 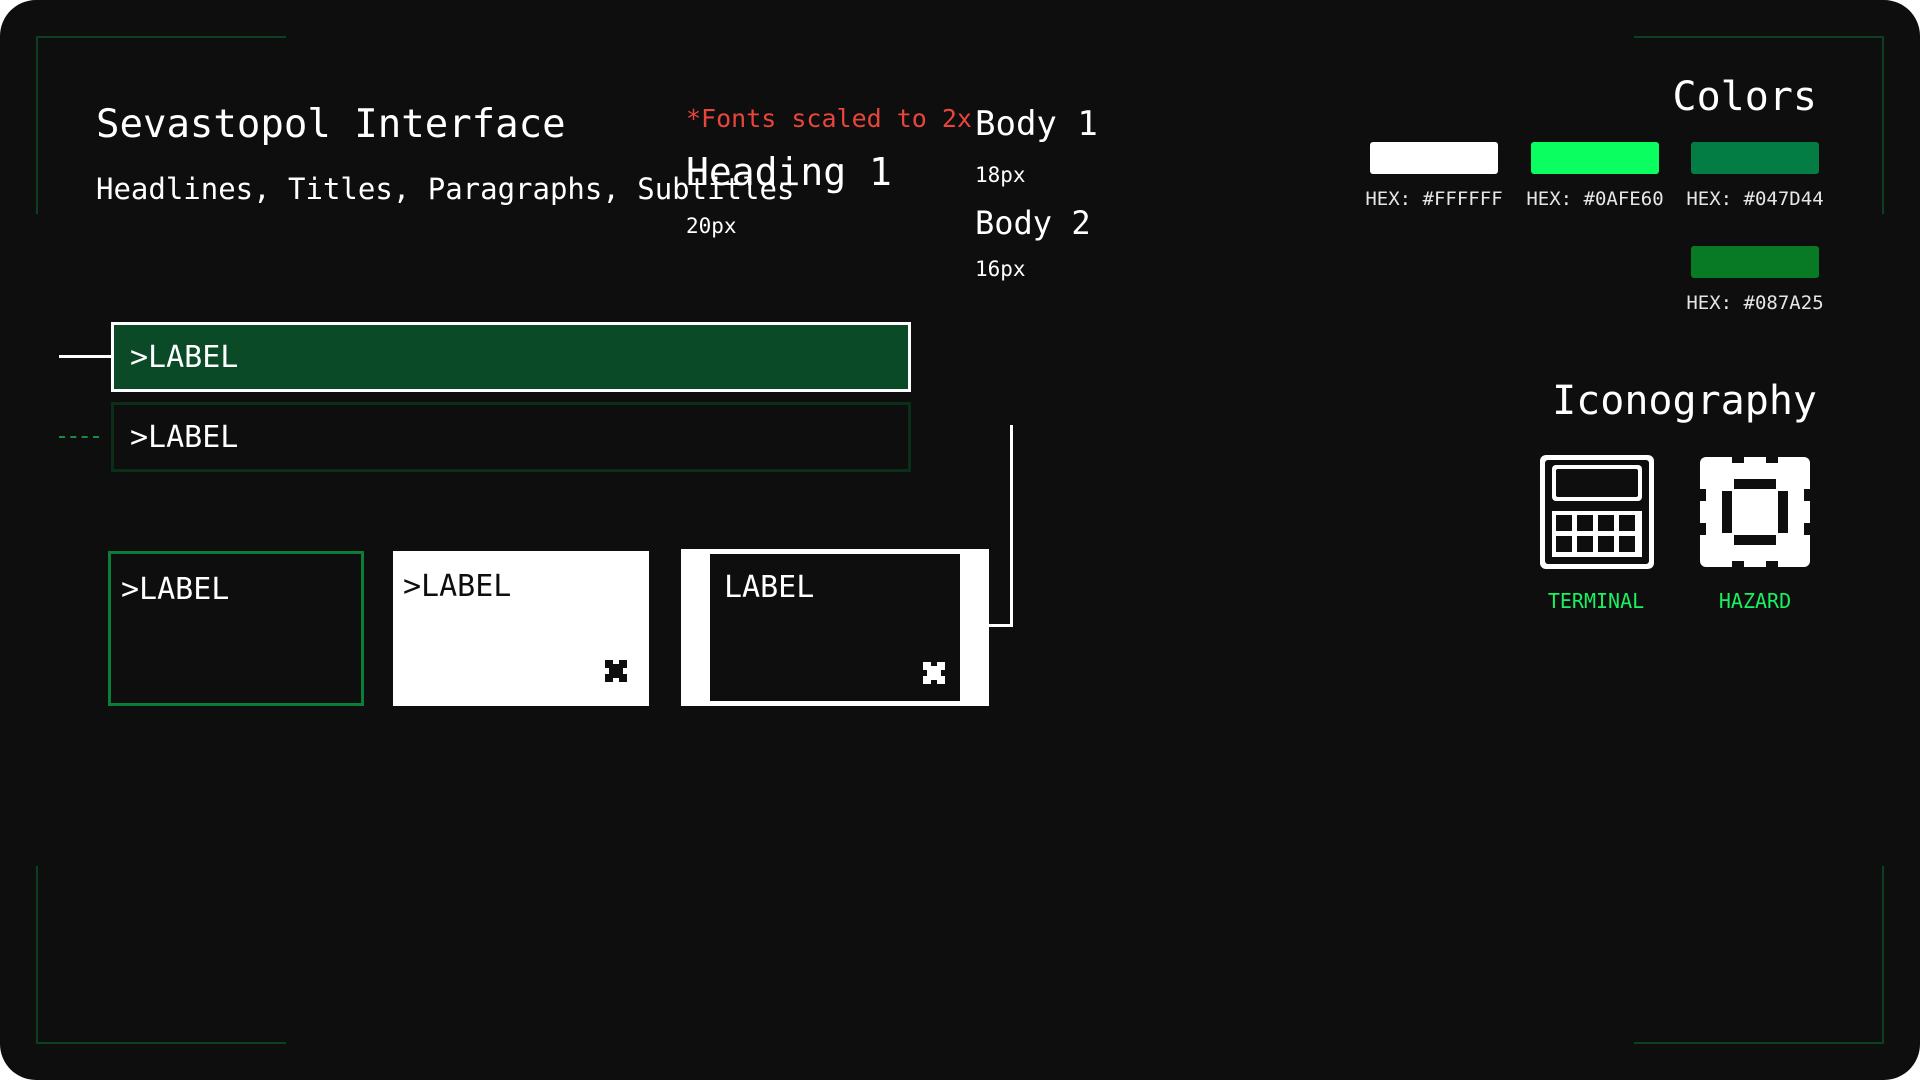 I want to click on colors-heading: Colors, so click(x=1745, y=97).